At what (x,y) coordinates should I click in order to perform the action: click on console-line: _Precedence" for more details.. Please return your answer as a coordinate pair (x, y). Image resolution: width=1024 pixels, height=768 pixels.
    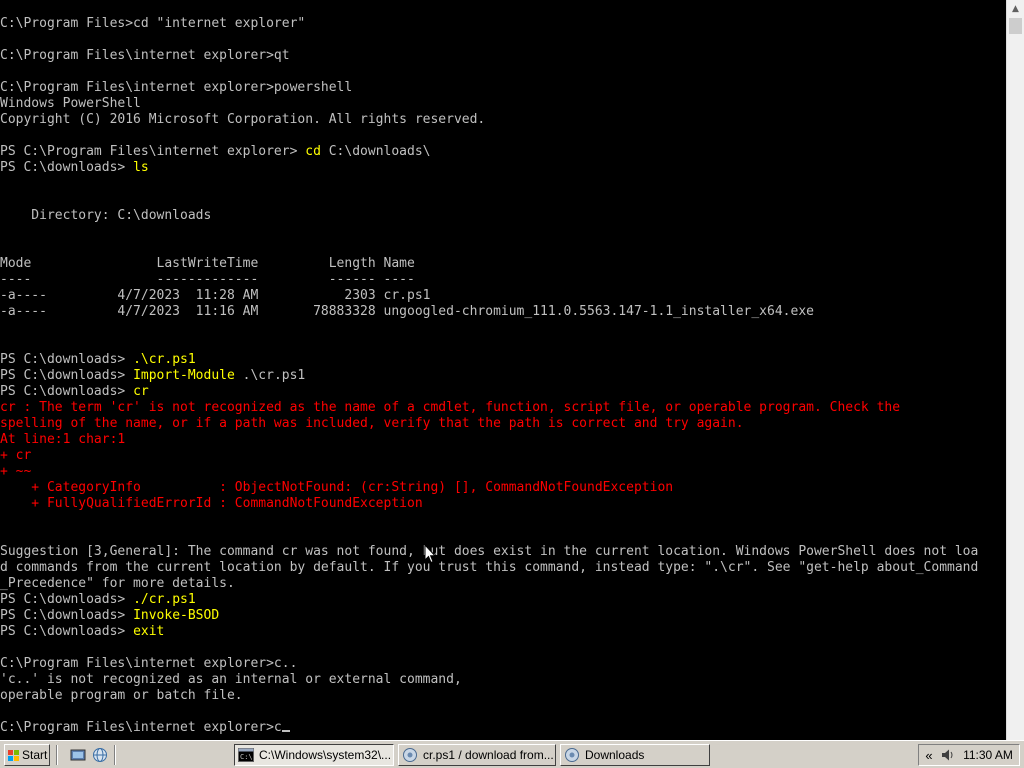
    Looking at the image, I should click on (489, 584).